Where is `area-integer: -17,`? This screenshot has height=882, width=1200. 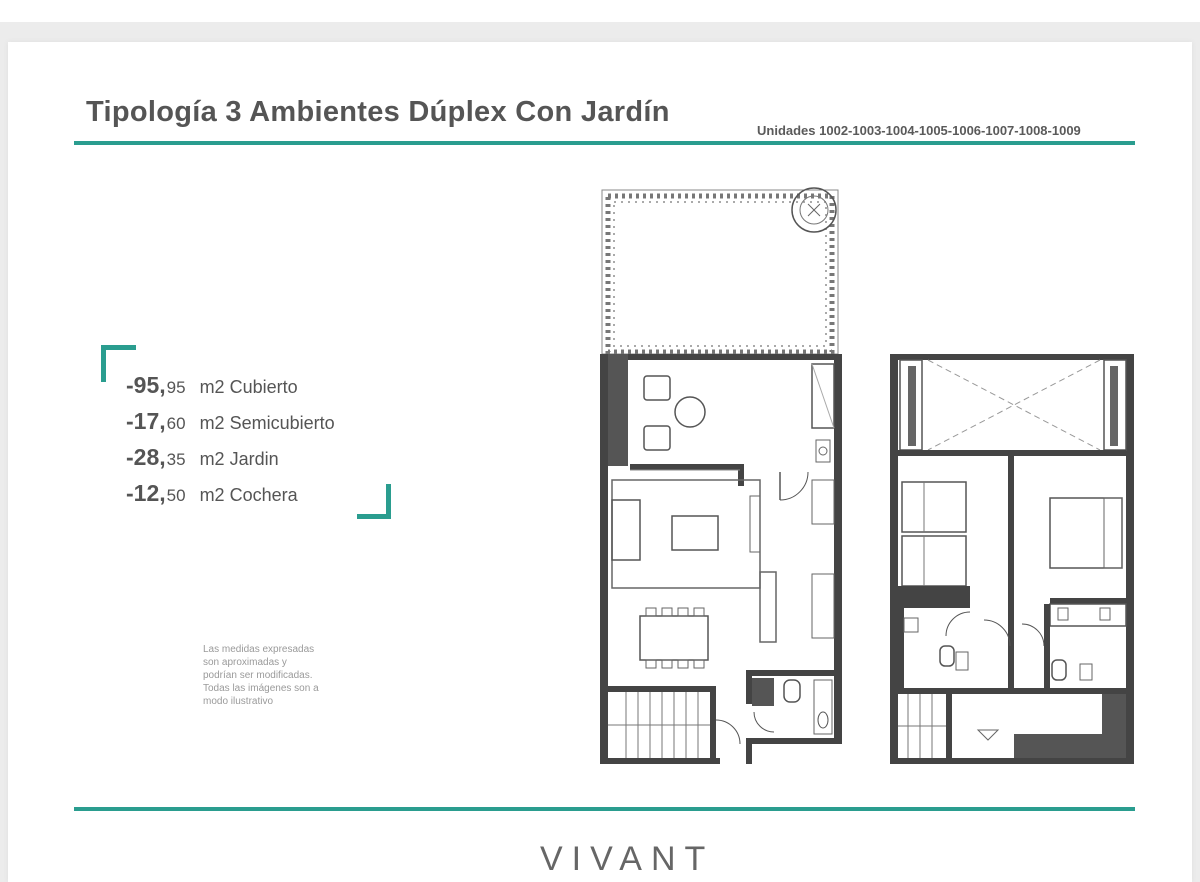 area-integer: -17, is located at coordinates (146, 421).